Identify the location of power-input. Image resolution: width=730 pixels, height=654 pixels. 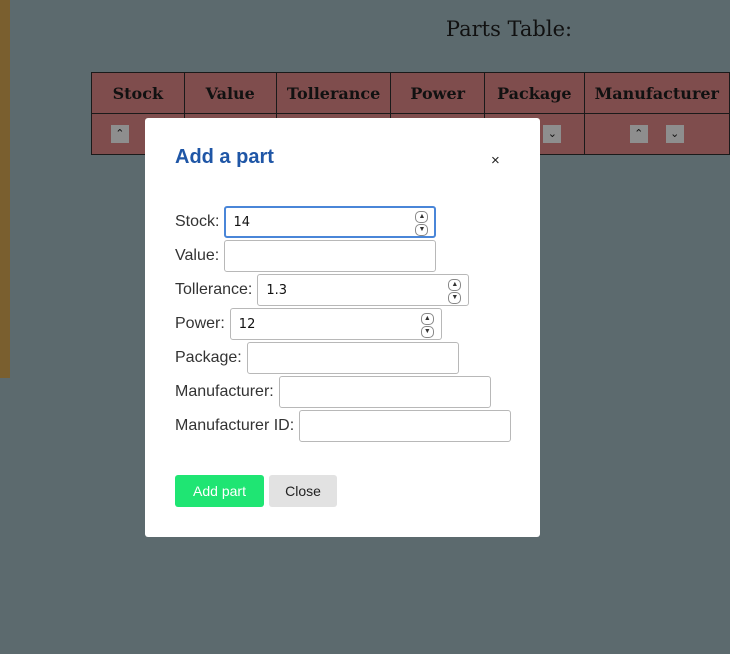
(335, 324).